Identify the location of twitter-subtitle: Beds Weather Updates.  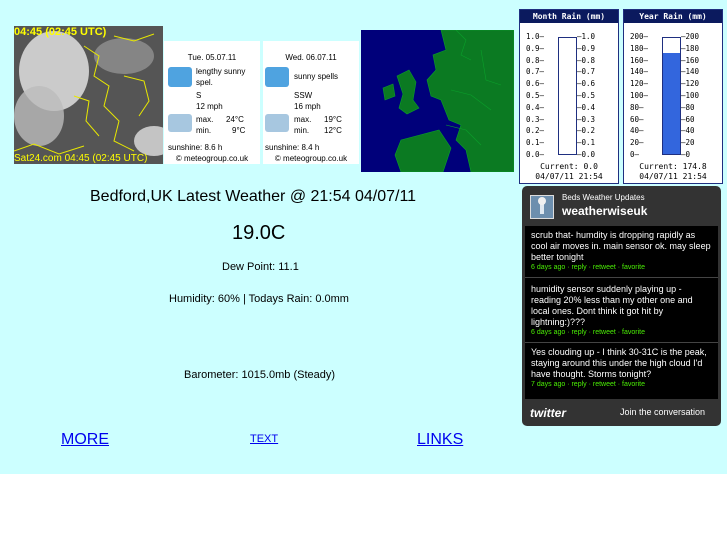
(603, 197).